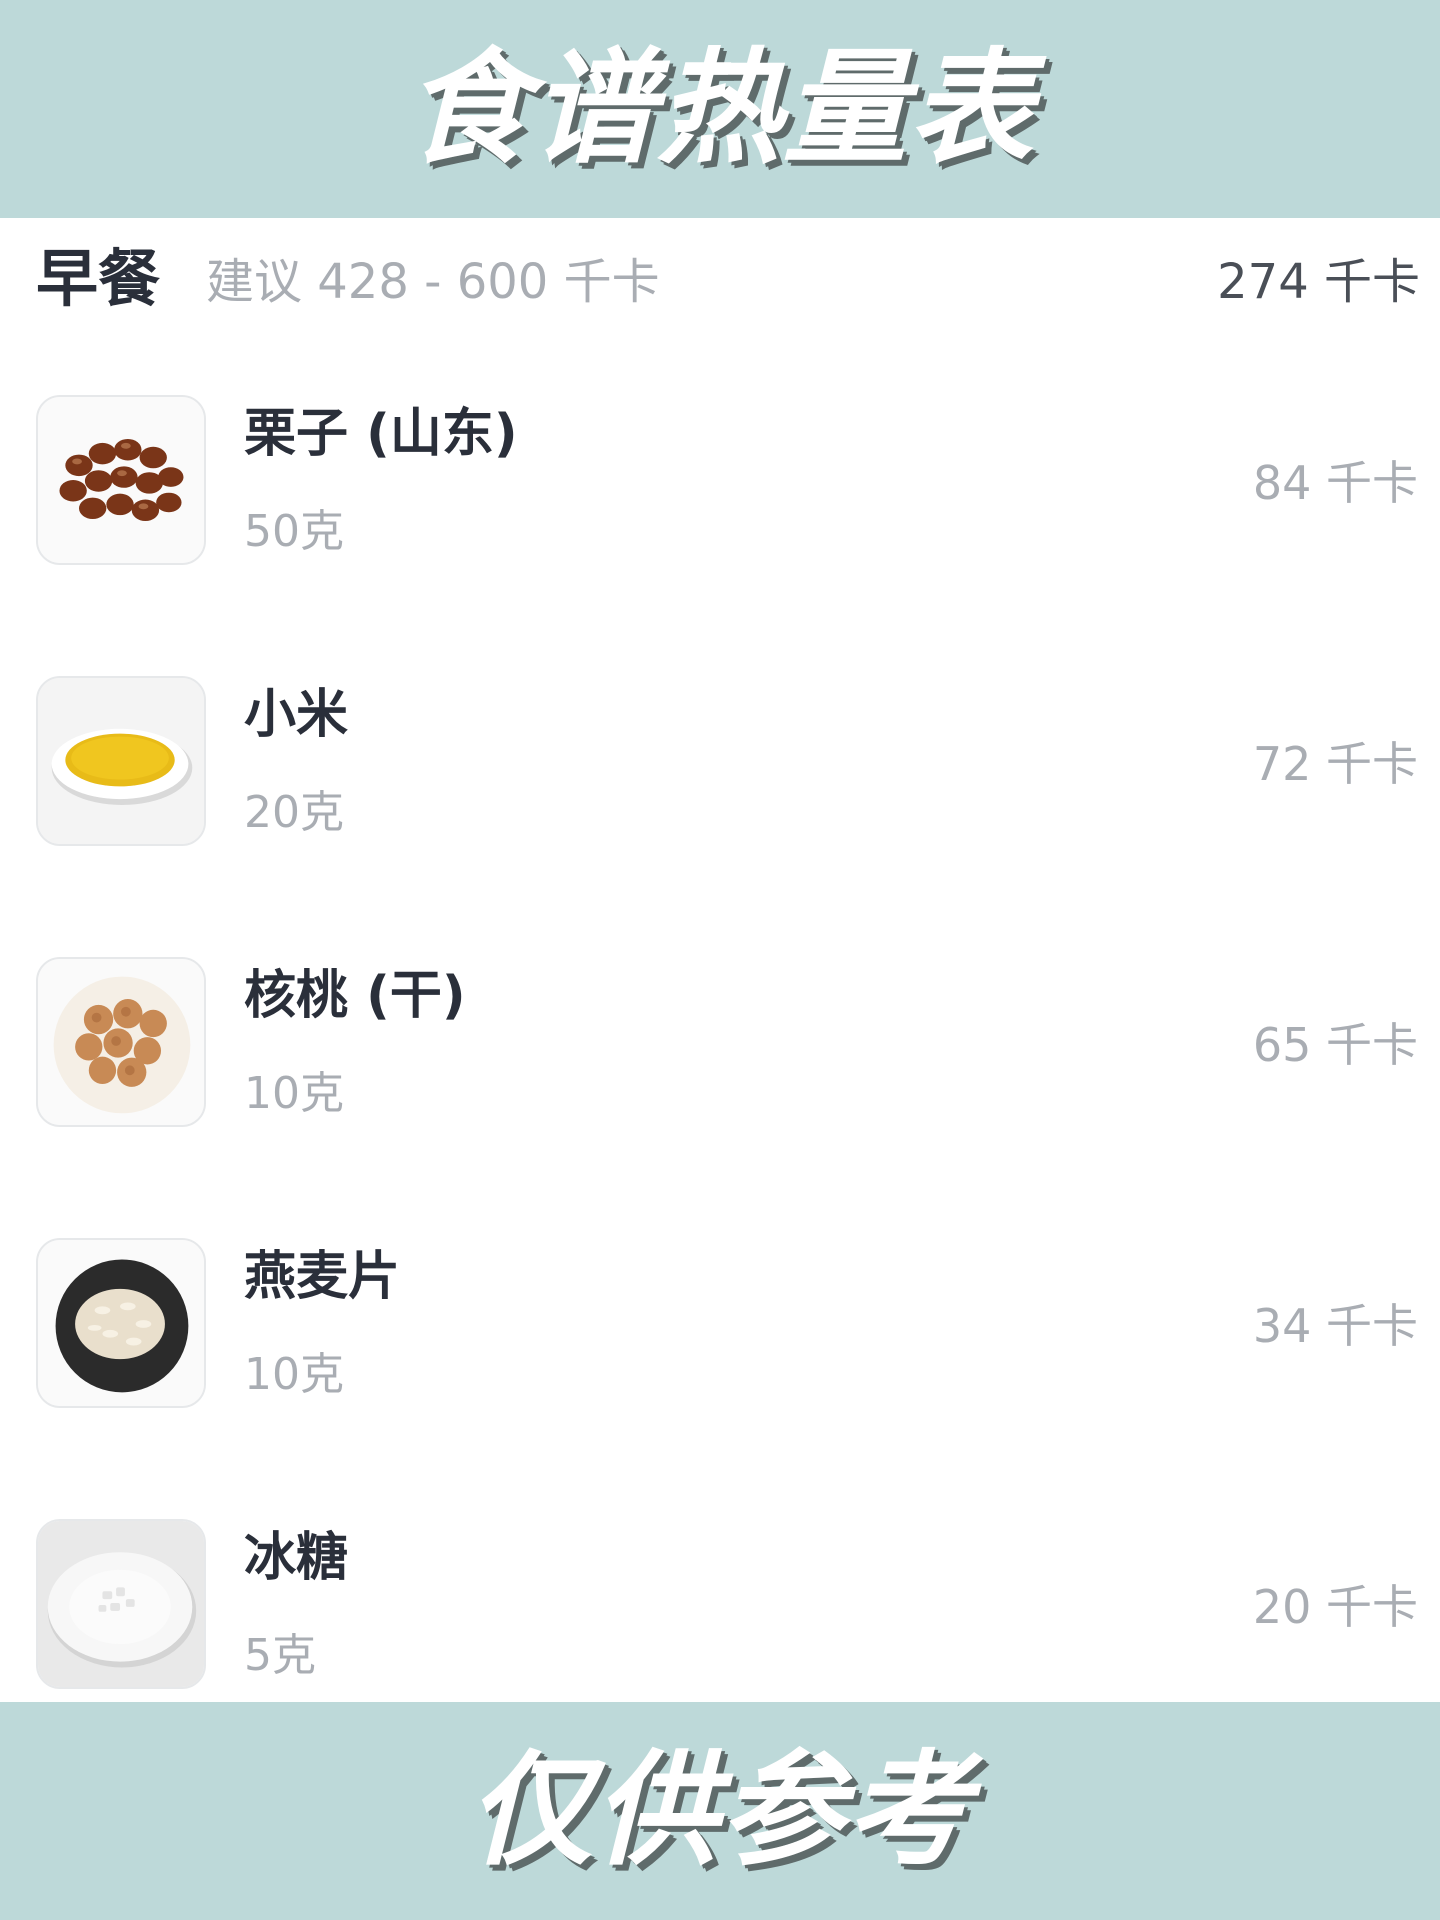  I want to click on walnut-icon, so click(121, 1042).